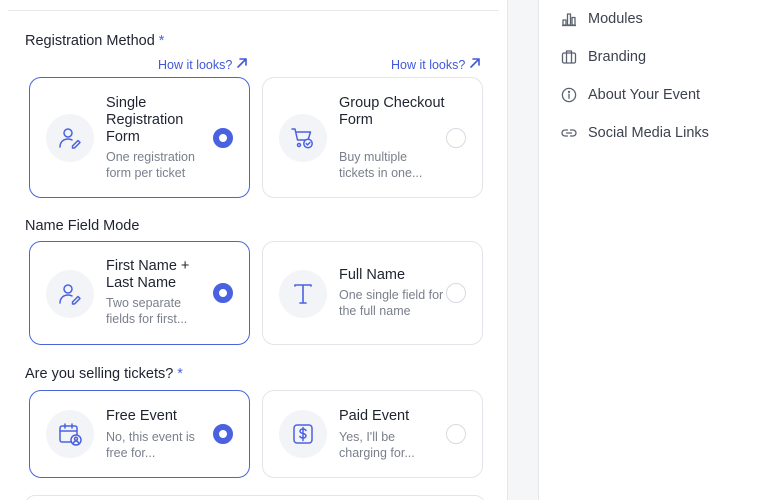 This screenshot has height=500, width=760. I want to click on registration-method-label: Registration Method, so click(90, 41).